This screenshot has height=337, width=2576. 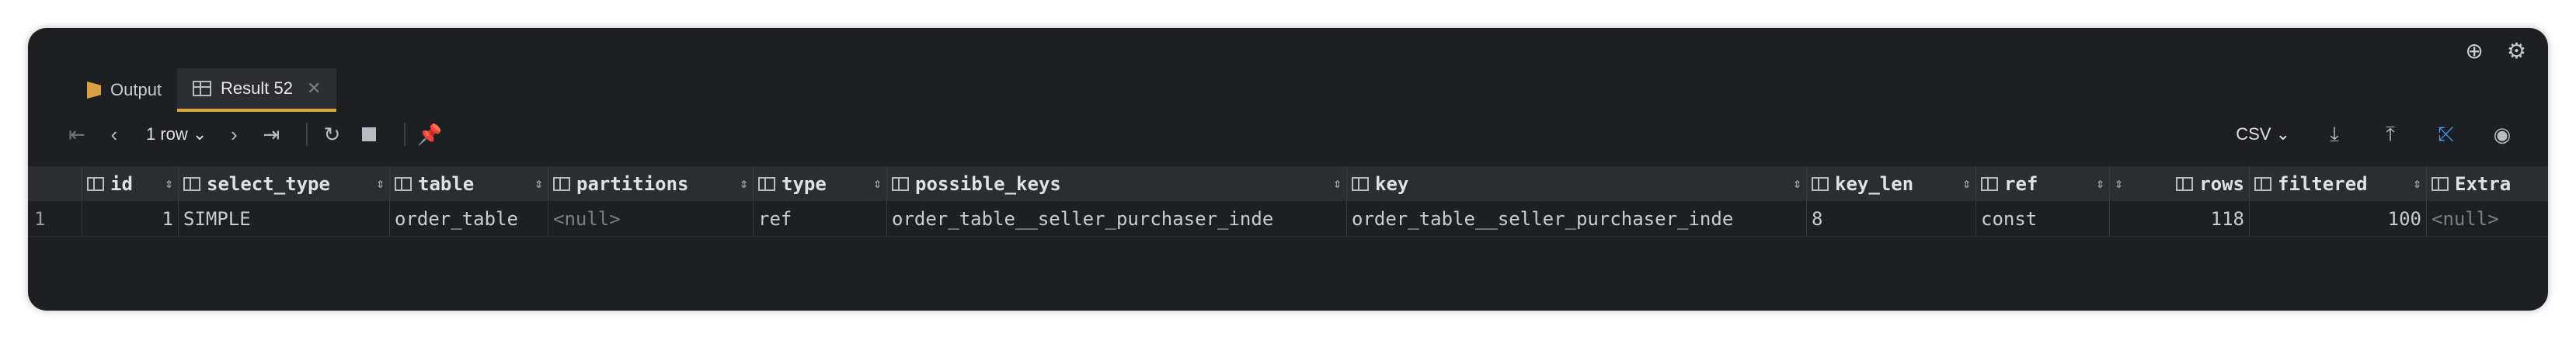 I want to click on cell-ref: const, so click(x=2043, y=219).